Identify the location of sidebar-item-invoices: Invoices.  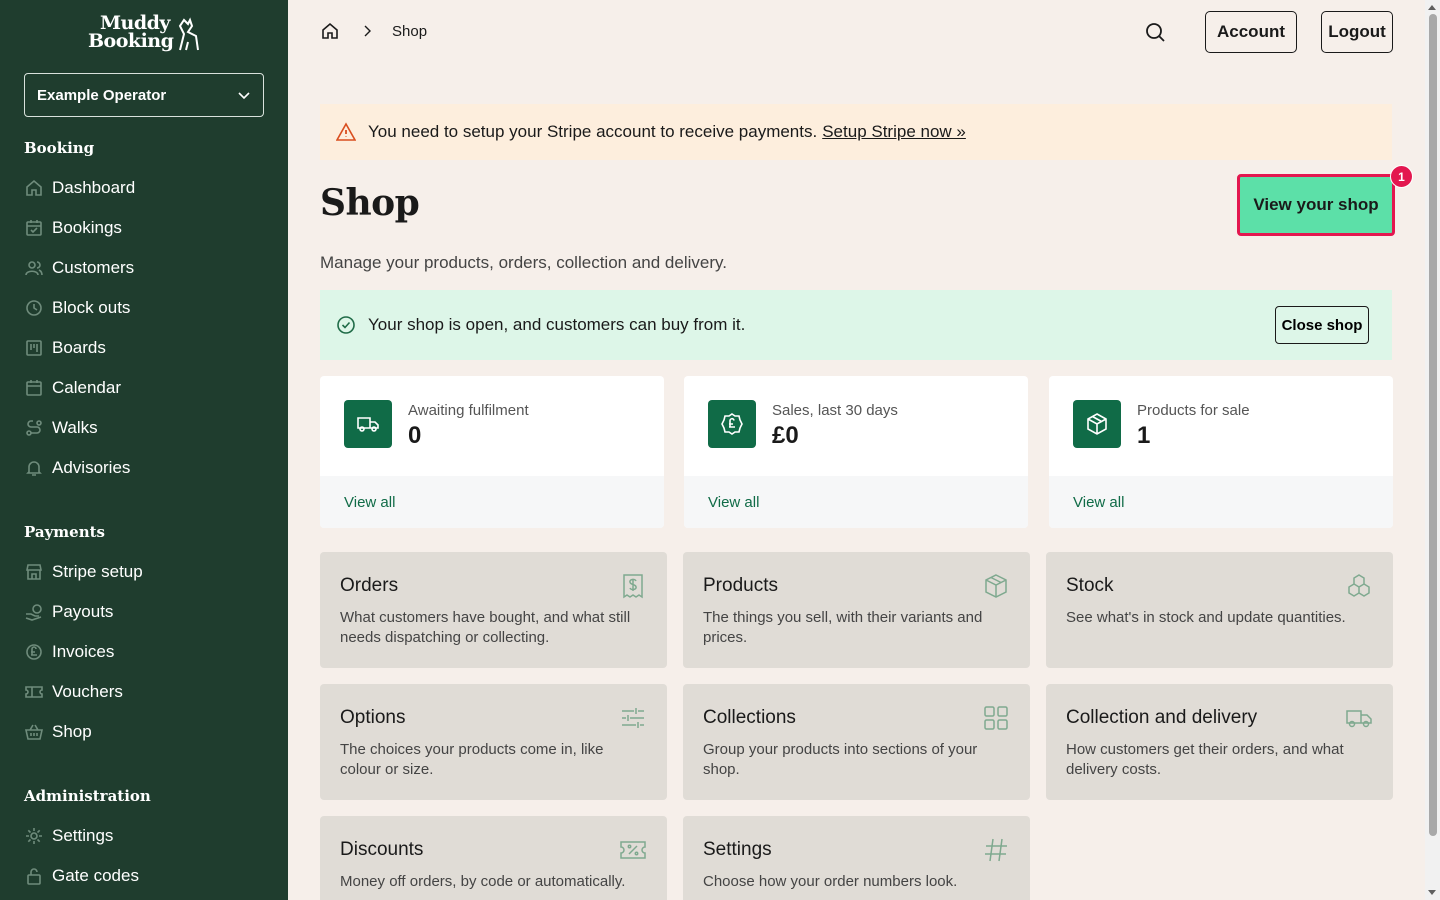
(69, 652).